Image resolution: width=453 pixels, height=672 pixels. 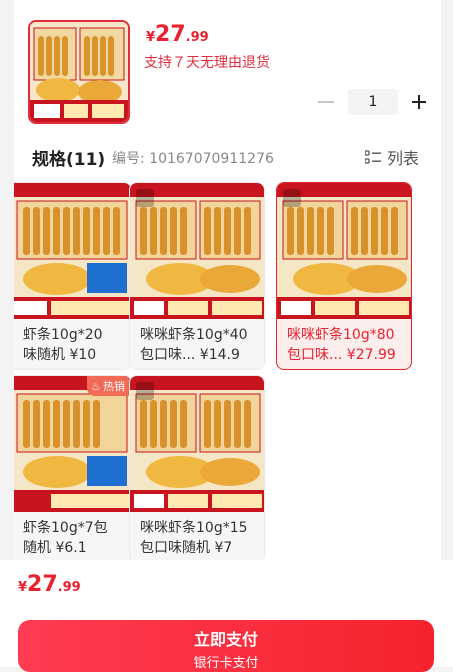 What do you see at coordinates (372, 157) in the screenshot?
I see `list-icon` at bounding box center [372, 157].